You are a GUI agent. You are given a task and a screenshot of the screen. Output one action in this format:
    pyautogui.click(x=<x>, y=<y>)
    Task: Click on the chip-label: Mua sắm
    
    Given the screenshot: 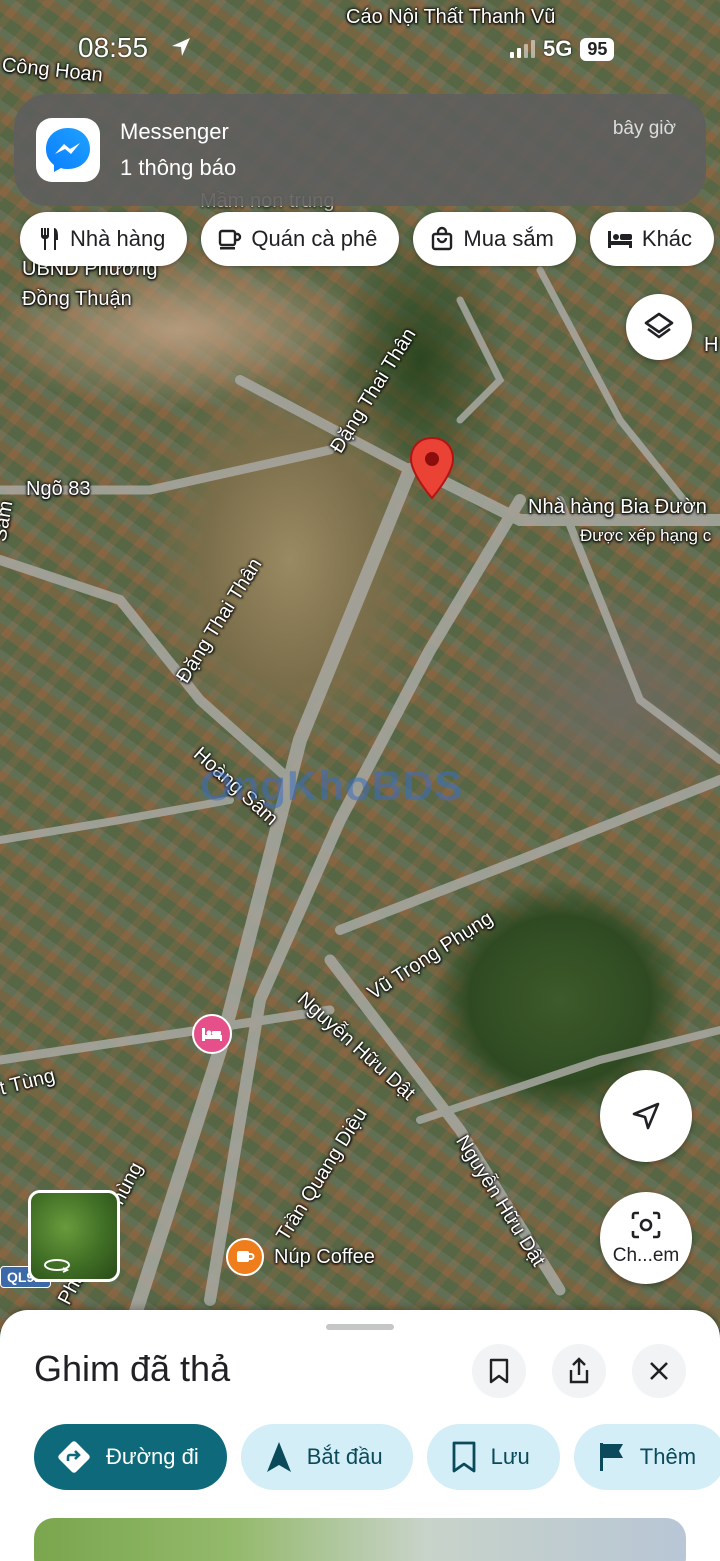 What is the action you would take?
    pyautogui.click(x=508, y=238)
    